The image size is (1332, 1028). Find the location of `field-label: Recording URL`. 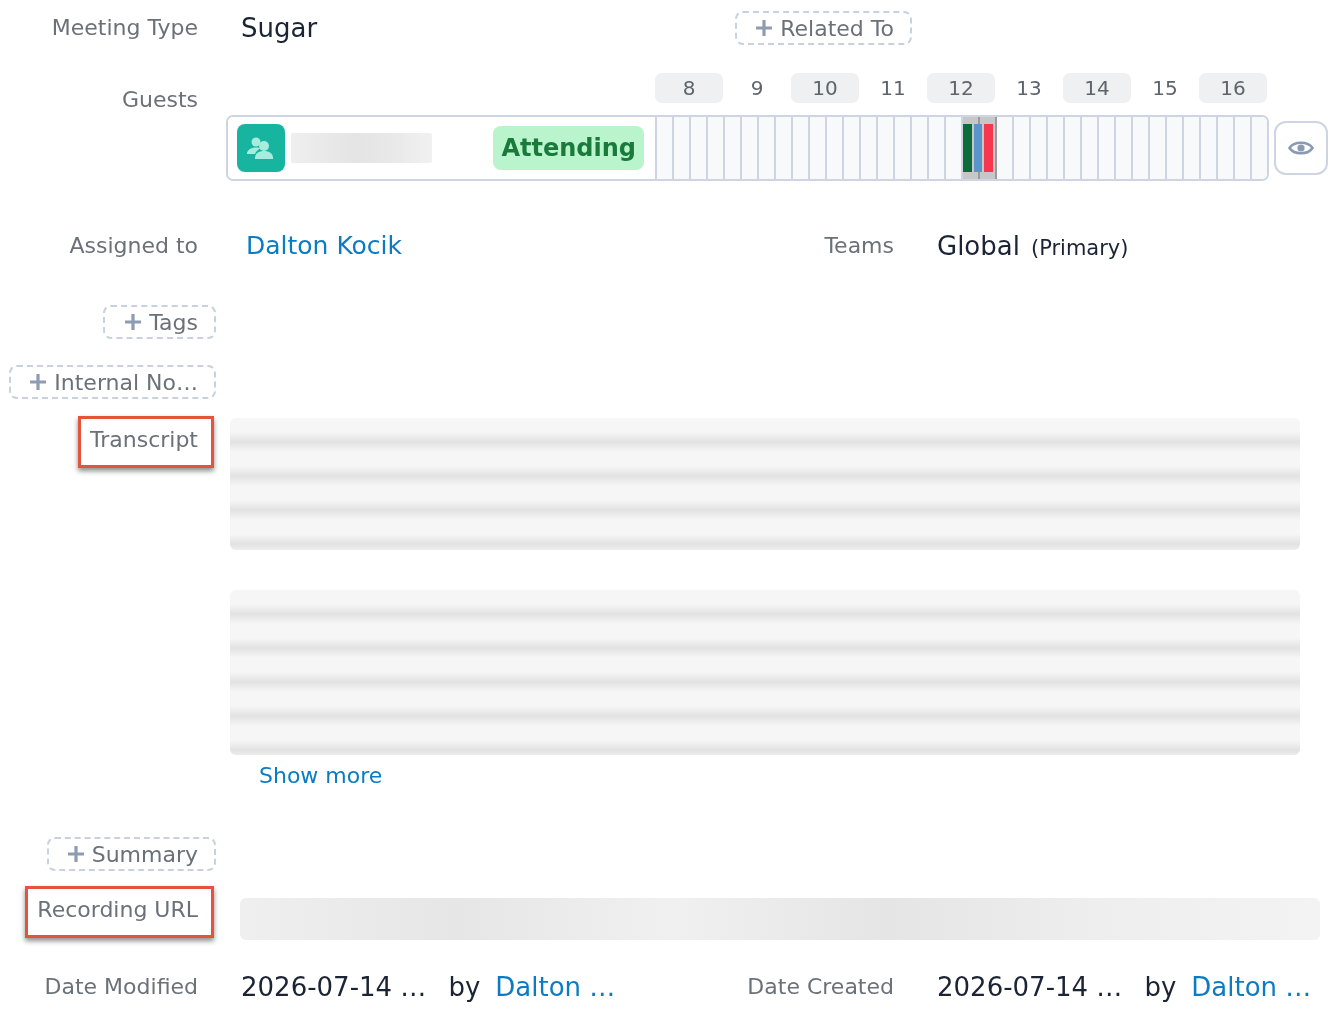

field-label: Recording URL is located at coordinates (117, 909).